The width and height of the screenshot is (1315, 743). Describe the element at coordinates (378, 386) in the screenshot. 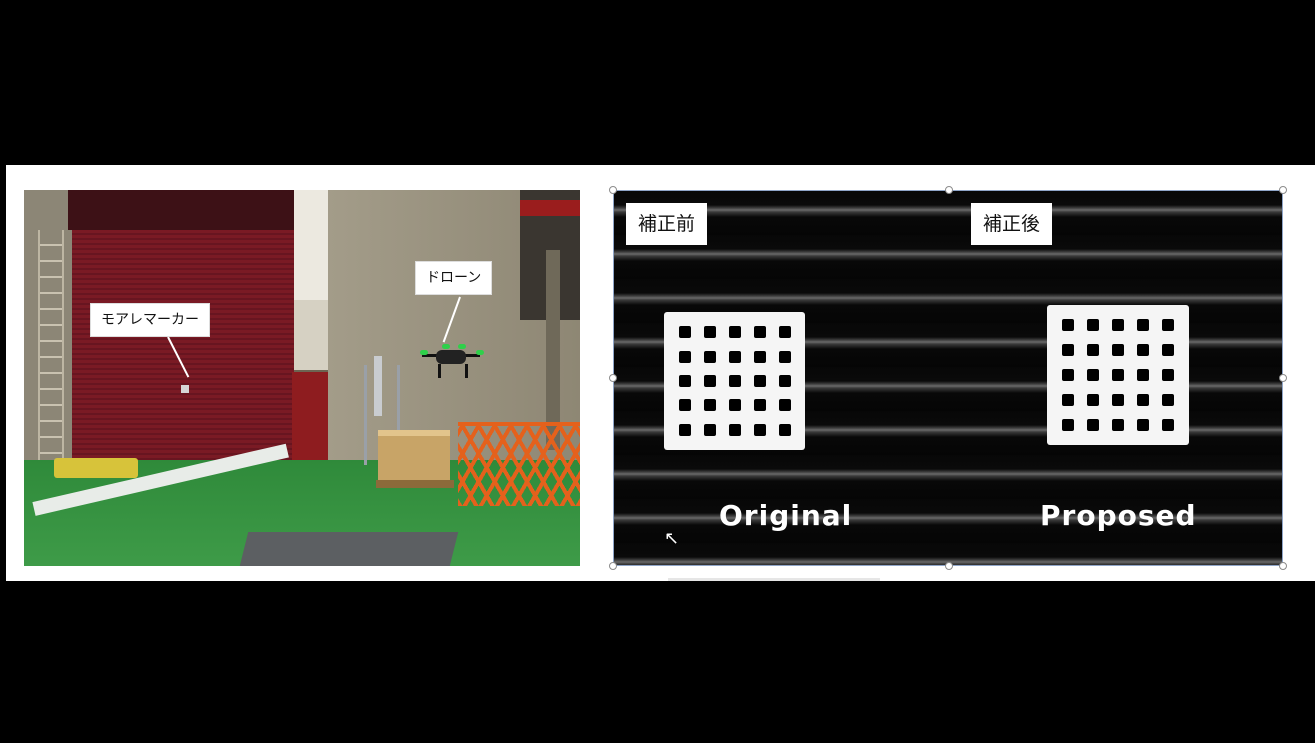

I see `tripod-mast` at that location.